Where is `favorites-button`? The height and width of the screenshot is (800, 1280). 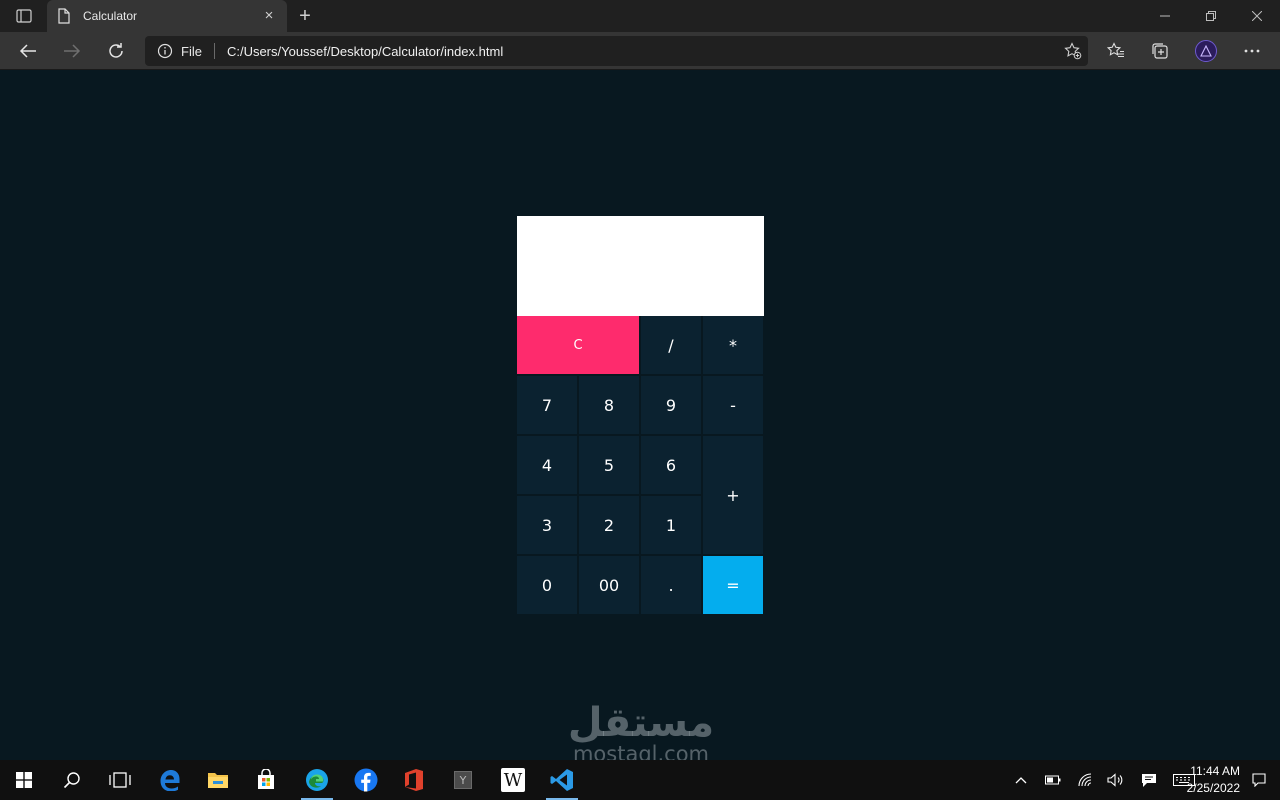
favorites-button is located at coordinates (1116, 51).